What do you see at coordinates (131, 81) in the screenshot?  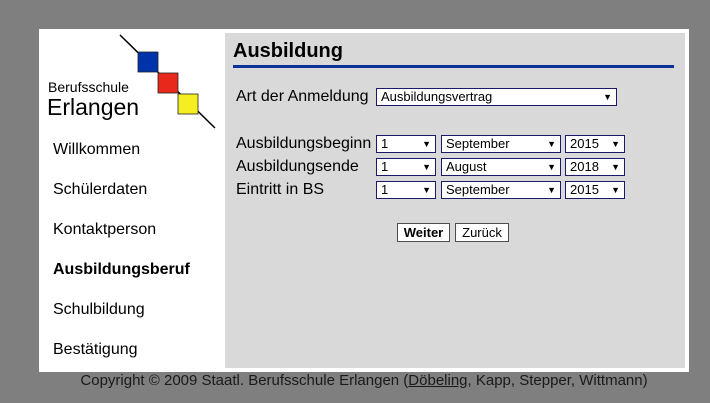 I see `school-logo: Berufsschule Erlangen` at bounding box center [131, 81].